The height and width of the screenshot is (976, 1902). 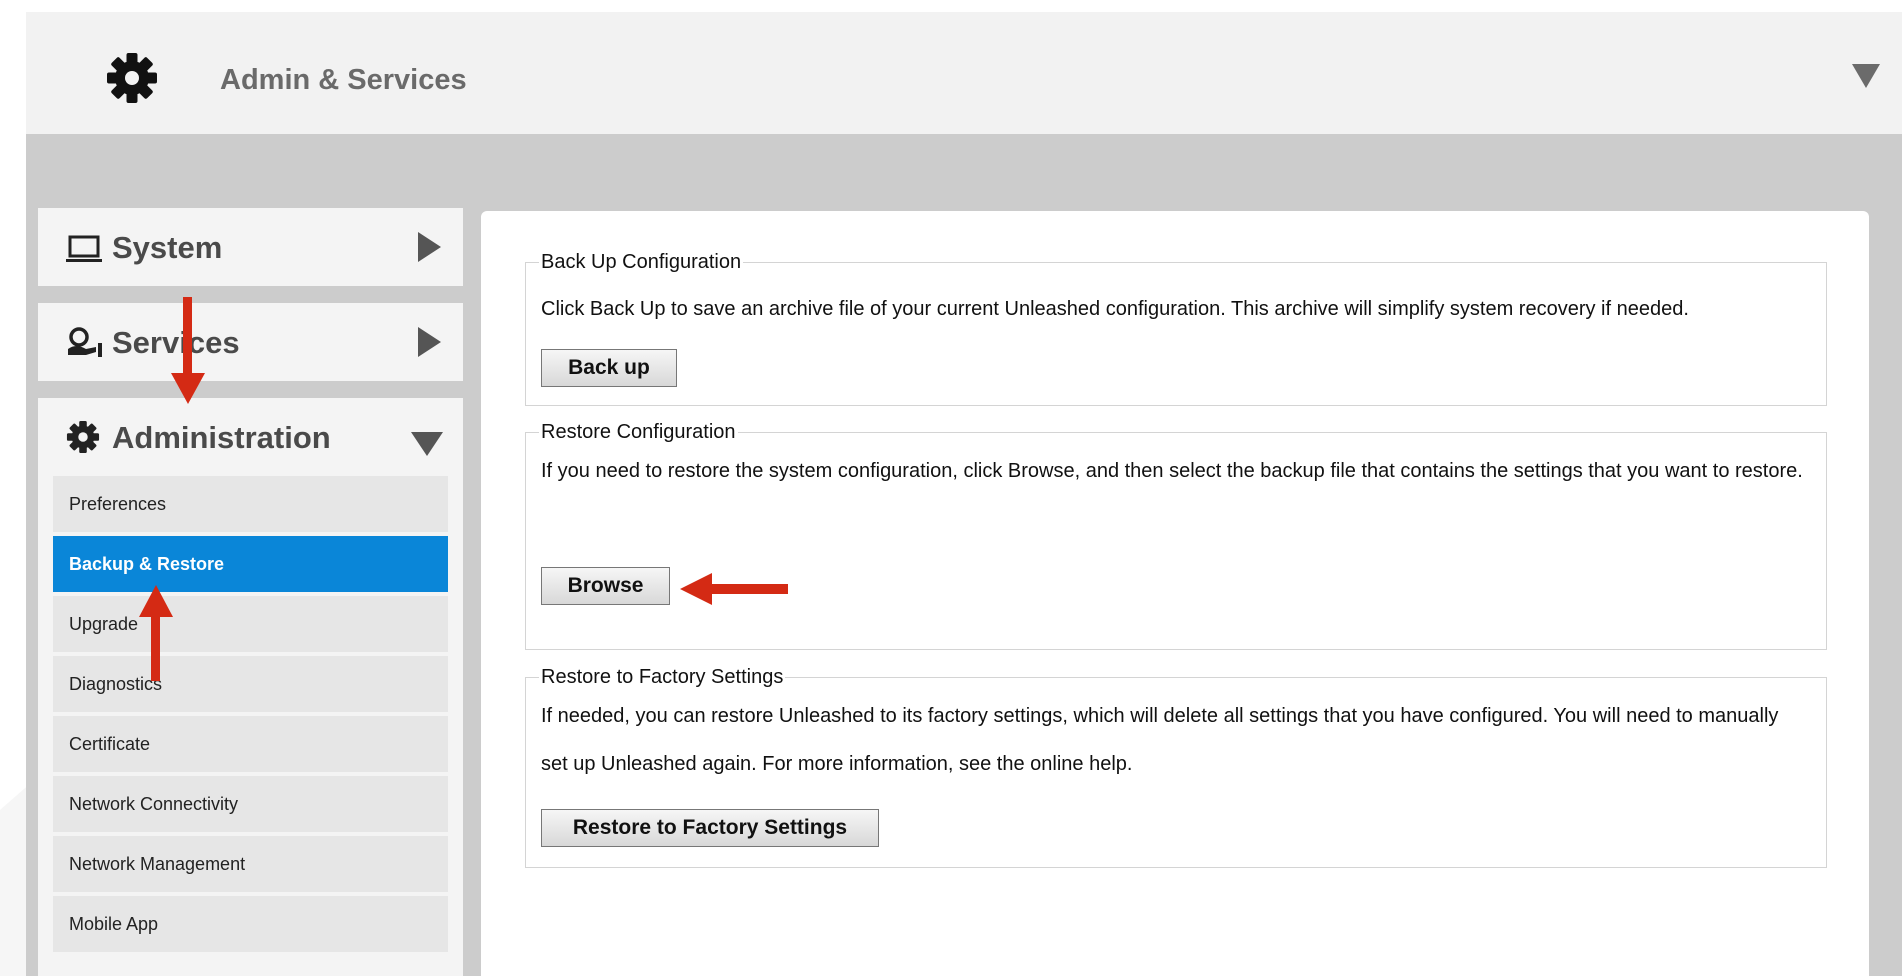 I want to click on sidebar-administration-header: Administration, so click(x=250, y=437).